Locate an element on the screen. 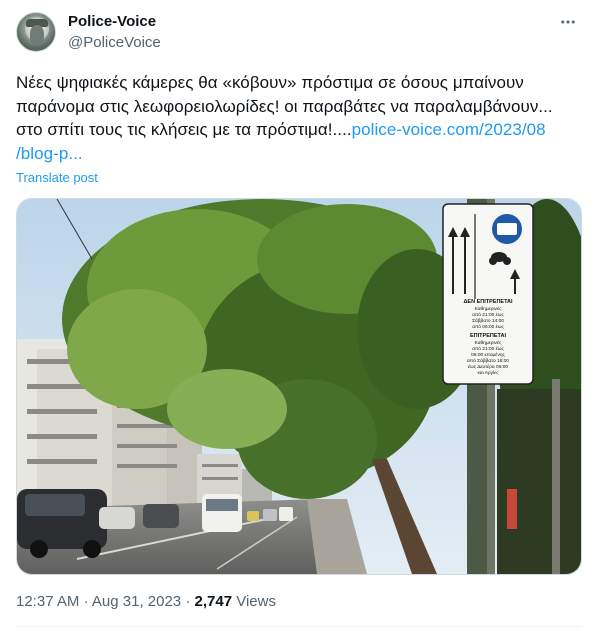 This screenshot has width=598, height=641. more-horizontal-icon is located at coordinates (568, 22).